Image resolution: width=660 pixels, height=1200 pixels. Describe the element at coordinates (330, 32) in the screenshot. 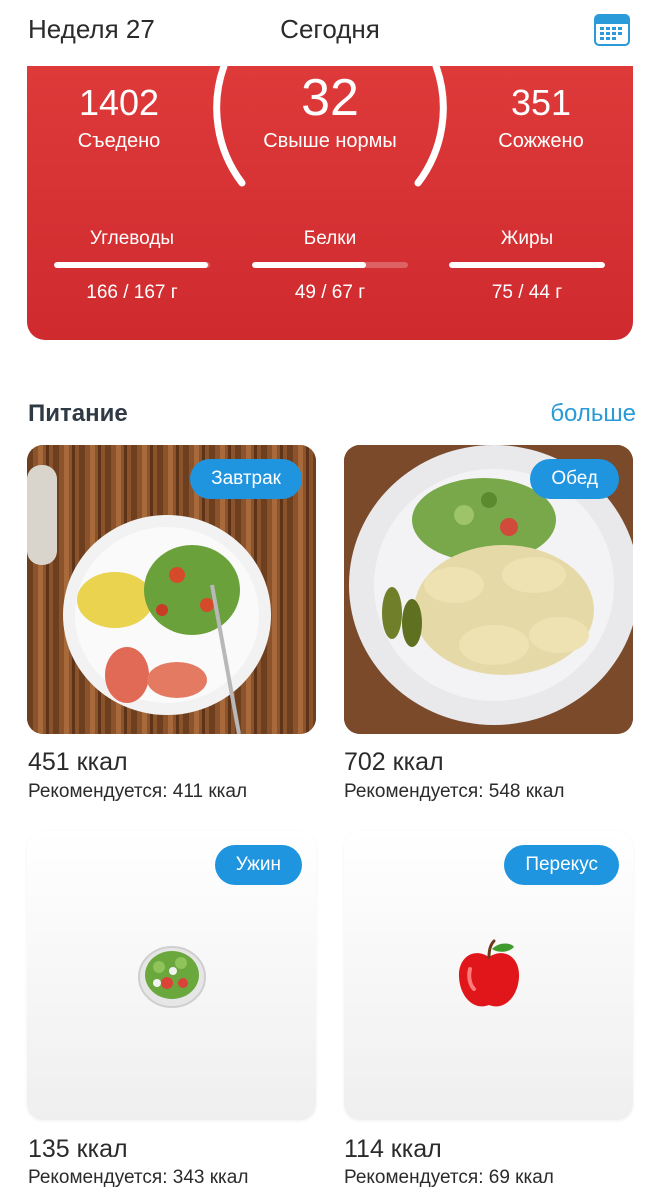

I see `top-bar: Неделя 27 Сегодня` at that location.